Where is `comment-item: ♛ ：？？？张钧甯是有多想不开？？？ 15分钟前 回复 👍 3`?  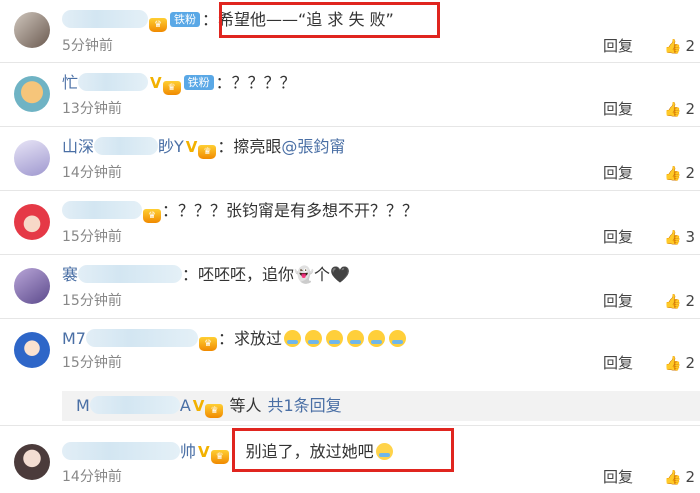 comment-item: ♛ ：？？？张钧甯是有多想不开？？？ 15分钟前 回复 👍 3 is located at coordinates (350, 222).